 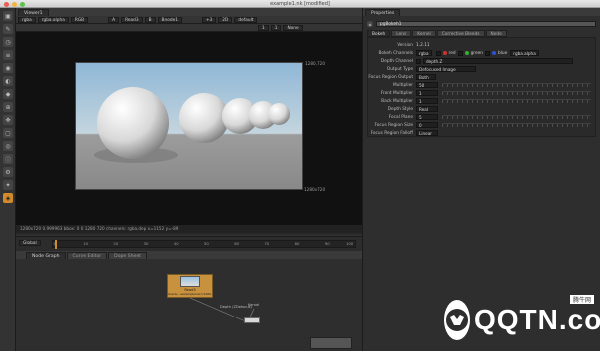 What do you see at coordinates (460, 53) in the screenshot?
I see `green-checkbox` at bounding box center [460, 53].